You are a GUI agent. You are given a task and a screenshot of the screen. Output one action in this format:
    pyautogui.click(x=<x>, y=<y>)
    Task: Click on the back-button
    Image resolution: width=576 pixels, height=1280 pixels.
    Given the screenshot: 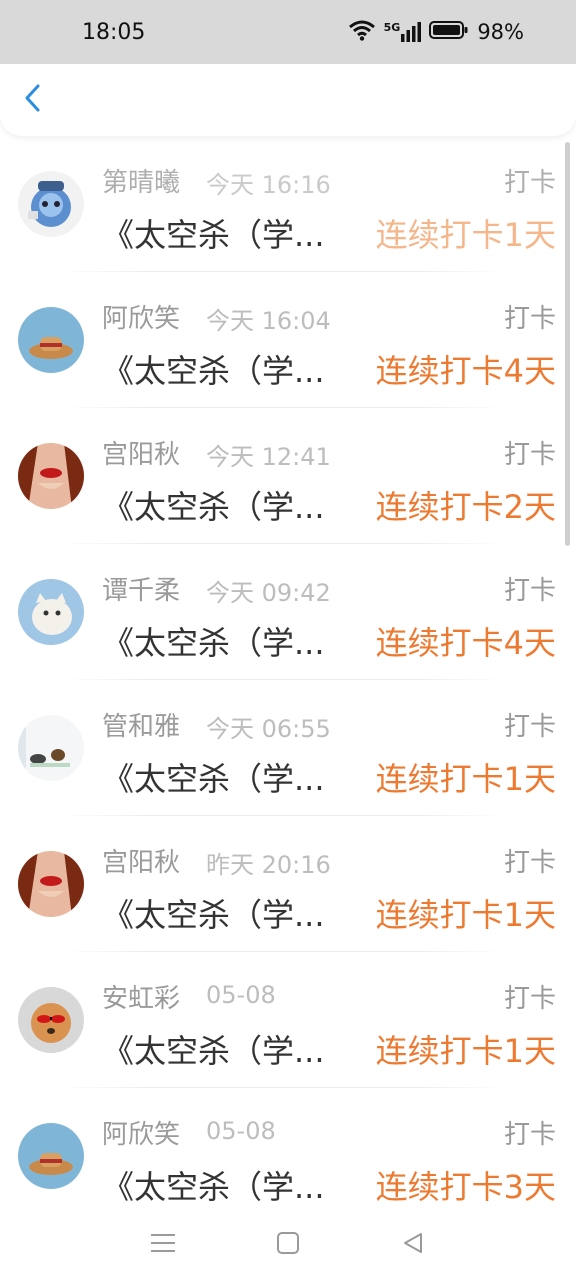 What is the action you would take?
    pyautogui.click(x=32, y=100)
    